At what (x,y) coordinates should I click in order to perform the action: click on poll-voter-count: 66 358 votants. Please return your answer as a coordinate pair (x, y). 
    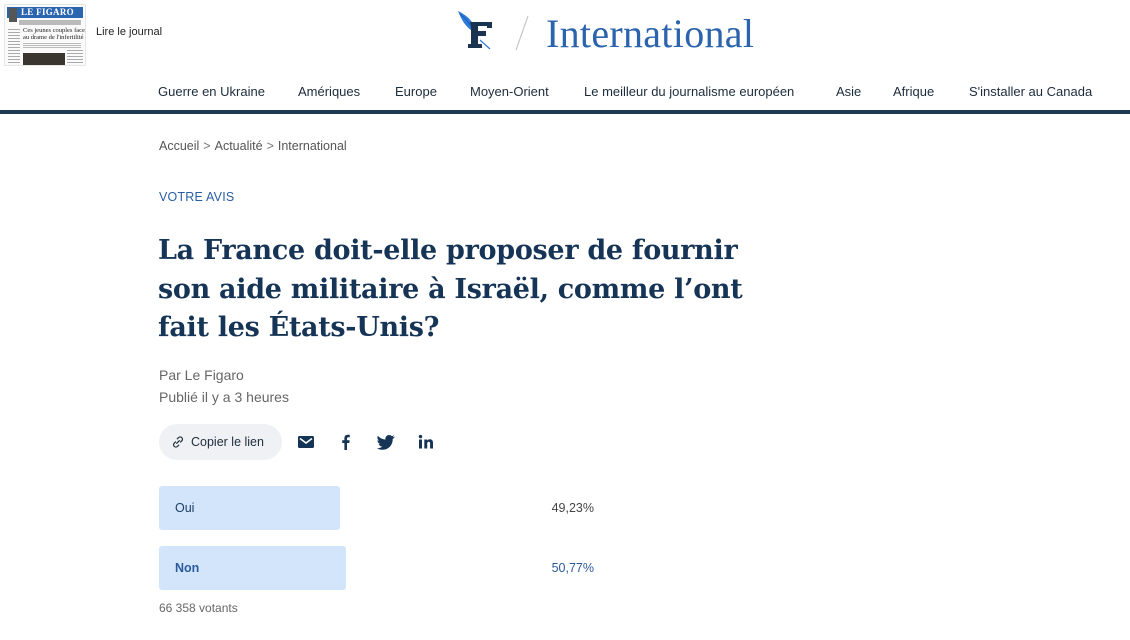
    Looking at the image, I should click on (198, 608).